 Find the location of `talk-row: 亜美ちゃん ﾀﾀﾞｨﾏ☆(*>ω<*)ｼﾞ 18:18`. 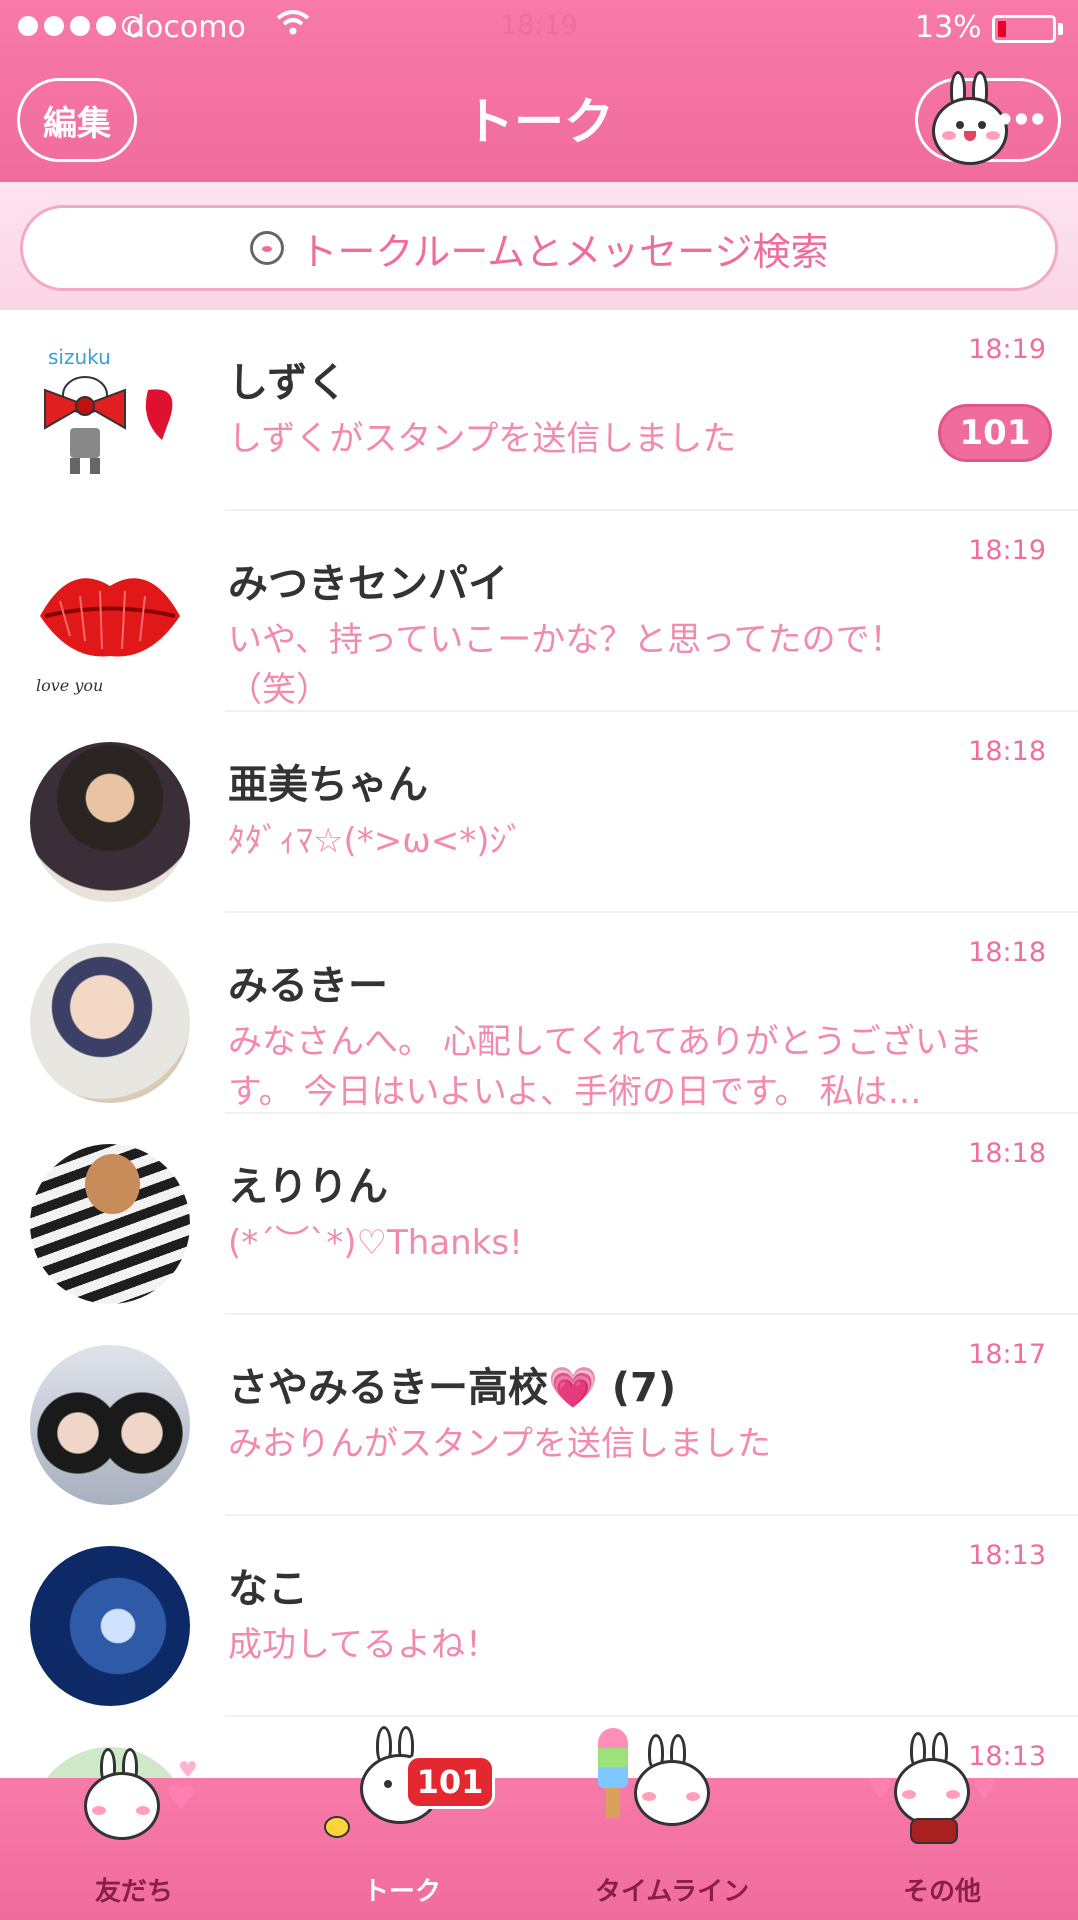

talk-row: 亜美ちゃん ﾀﾀﾞｨﾏ☆(*>ω<*)ｼﾞ 18:18 is located at coordinates (539, 812).